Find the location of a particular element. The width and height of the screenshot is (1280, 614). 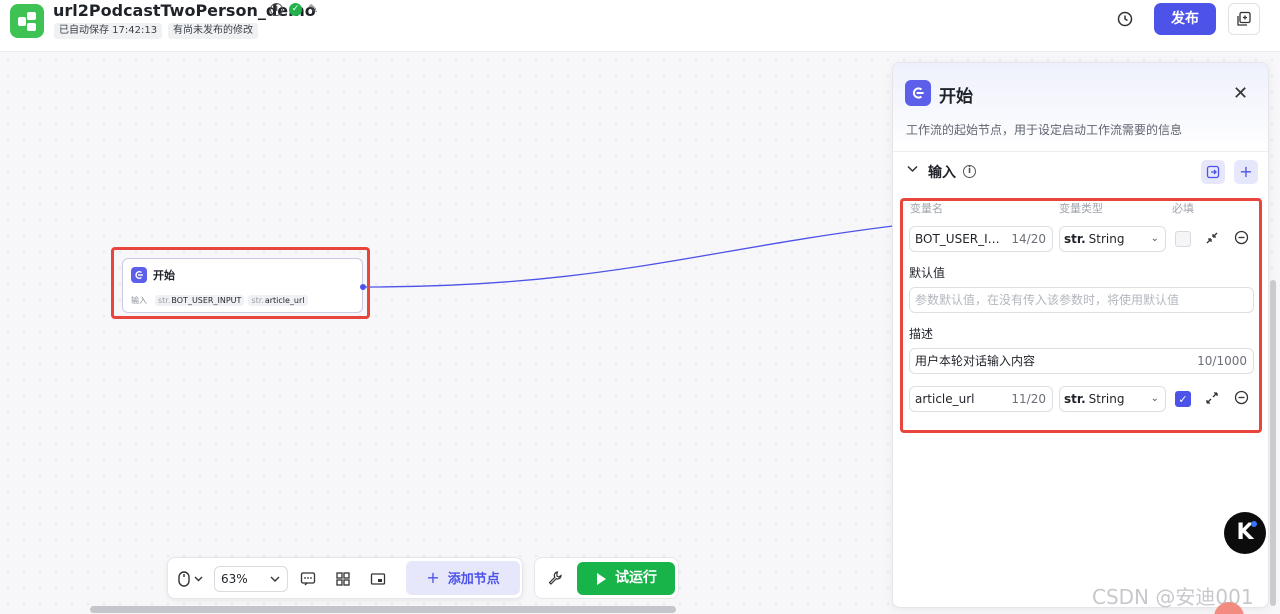

minimap-icon is located at coordinates (378, 579).